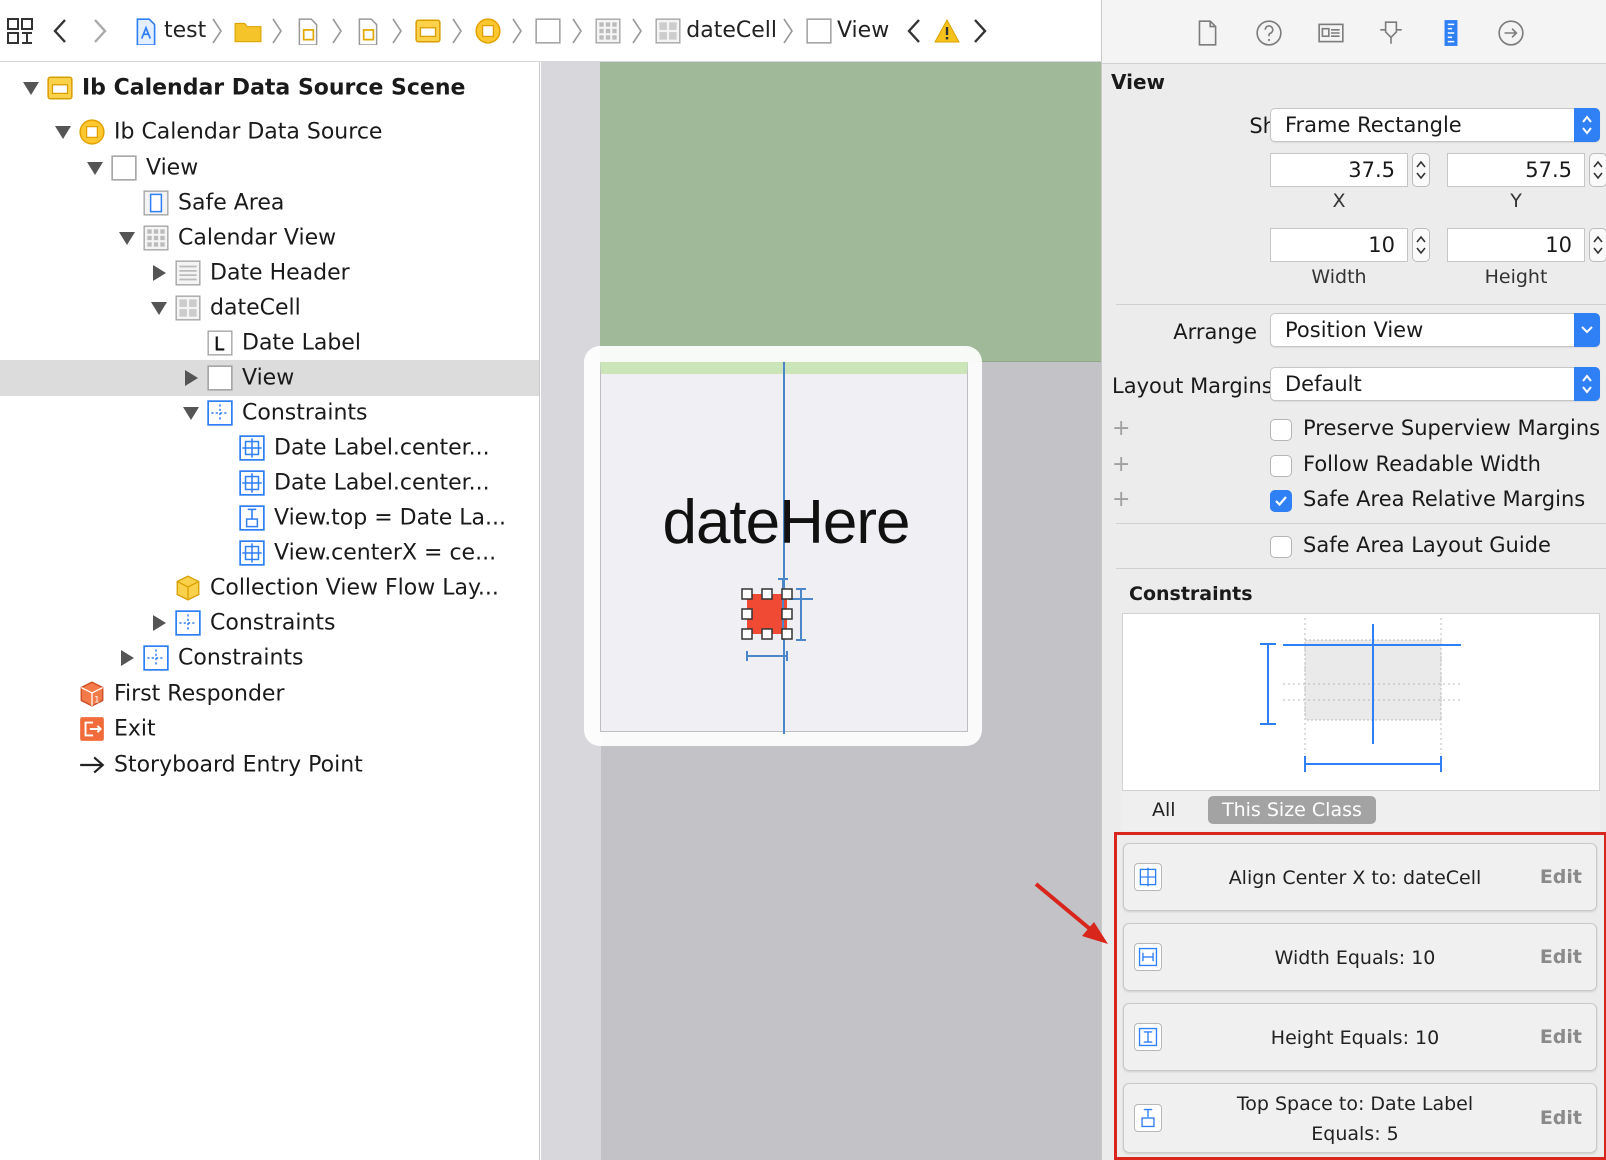 Image resolution: width=1606 pixels, height=1160 pixels. What do you see at coordinates (1207, 33) in the screenshot?
I see `file-inspector-icon` at bounding box center [1207, 33].